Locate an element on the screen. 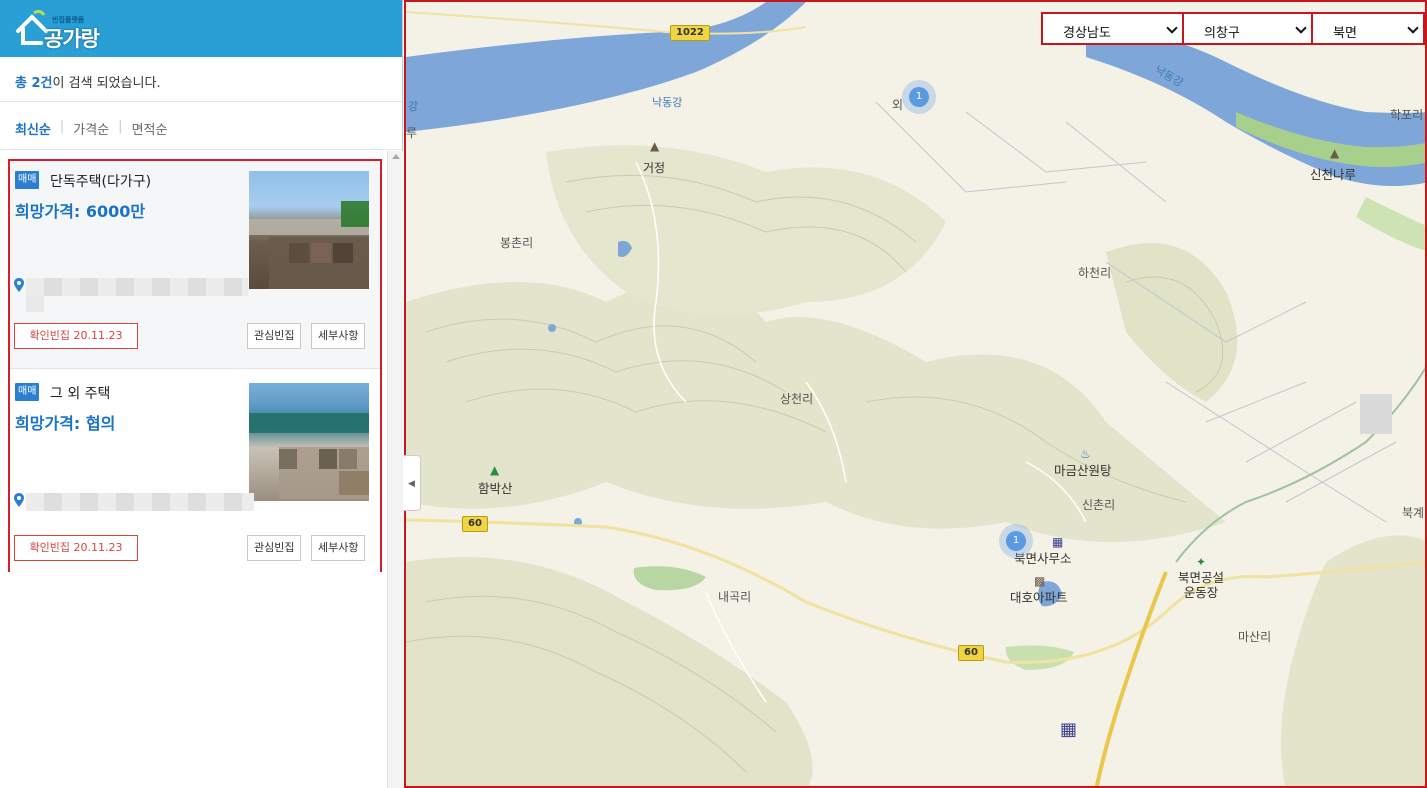 Image resolution: width=1427 pixels, height=788 pixels. label-hakpo: 학포리 is located at coordinates (1407, 115).